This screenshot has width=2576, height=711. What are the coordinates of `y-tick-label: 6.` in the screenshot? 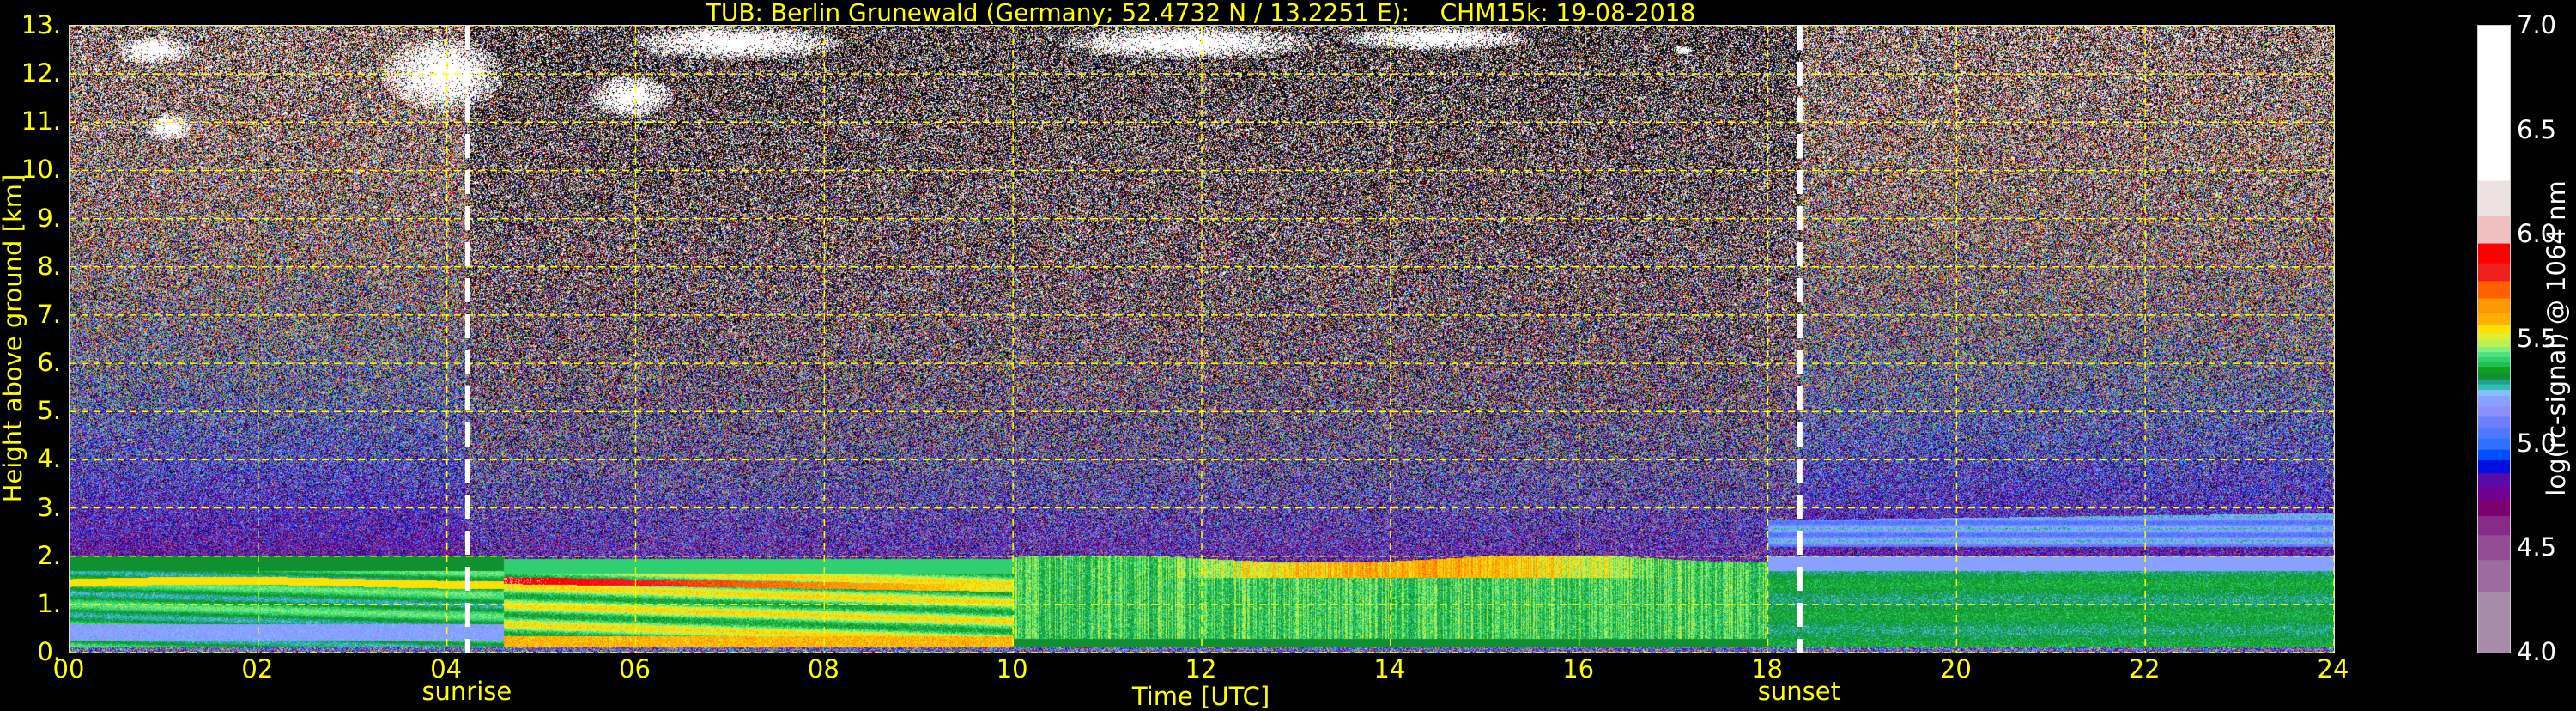 It's located at (49, 363).